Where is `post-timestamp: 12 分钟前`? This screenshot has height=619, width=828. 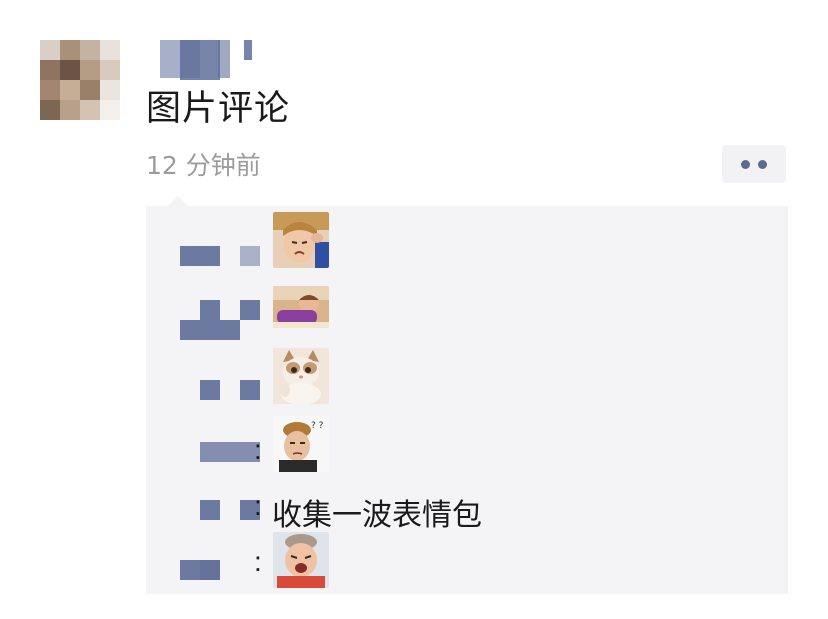 post-timestamp: 12 分钟前 is located at coordinates (203, 165).